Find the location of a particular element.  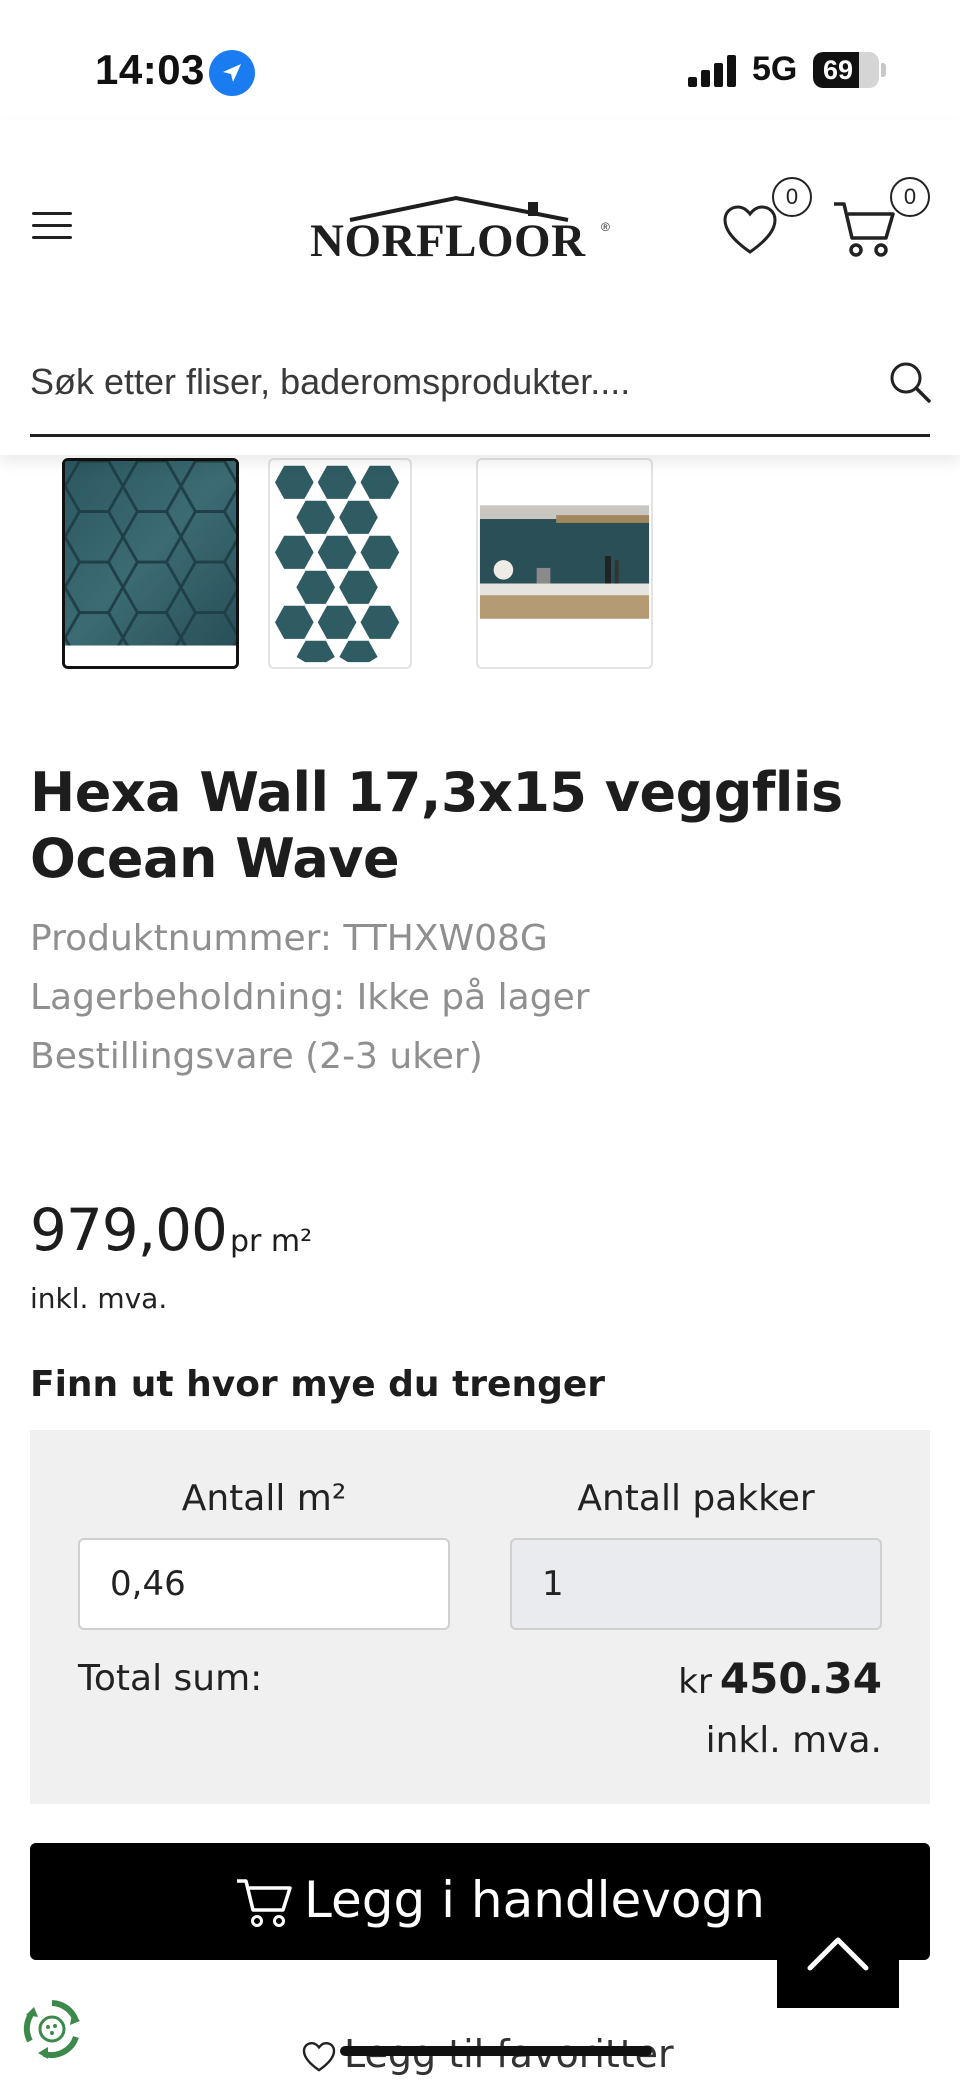

status-time: 14:03 is located at coordinates (150, 69).